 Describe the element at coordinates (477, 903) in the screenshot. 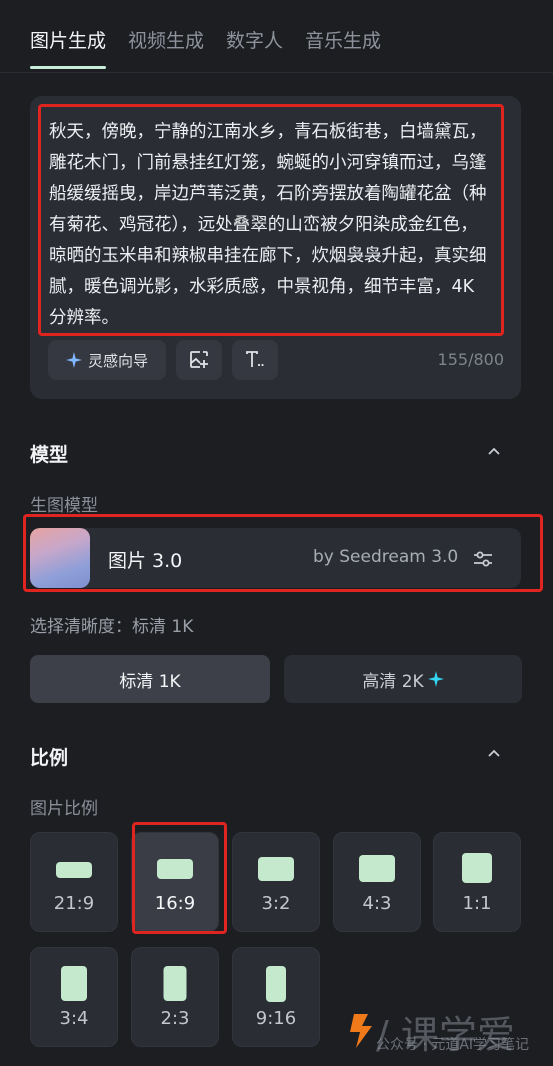

I see `ratio-label: 1:1` at that location.